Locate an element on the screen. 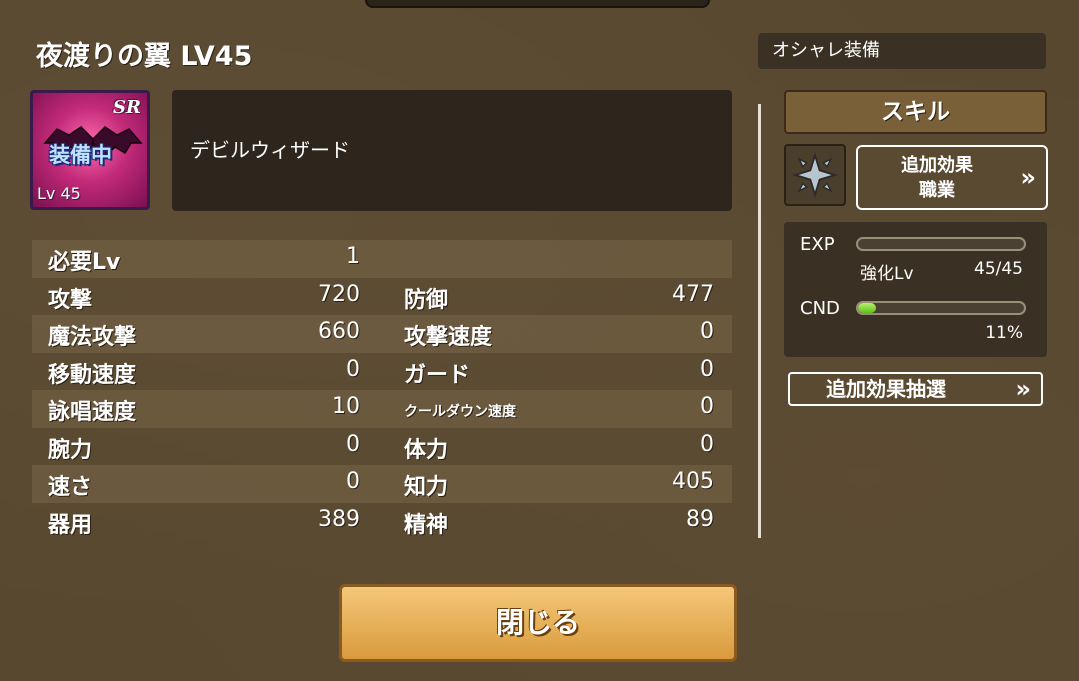 The image size is (1079, 681). stat-value: 720 is located at coordinates (339, 294).